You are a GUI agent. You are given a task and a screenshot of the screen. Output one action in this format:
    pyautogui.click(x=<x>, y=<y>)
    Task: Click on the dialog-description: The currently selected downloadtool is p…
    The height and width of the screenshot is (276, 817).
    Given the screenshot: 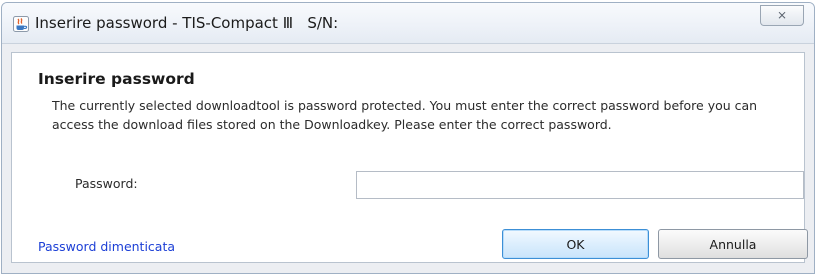 What is the action you would take?
    pyautogui.click(x=405, y=115)
    